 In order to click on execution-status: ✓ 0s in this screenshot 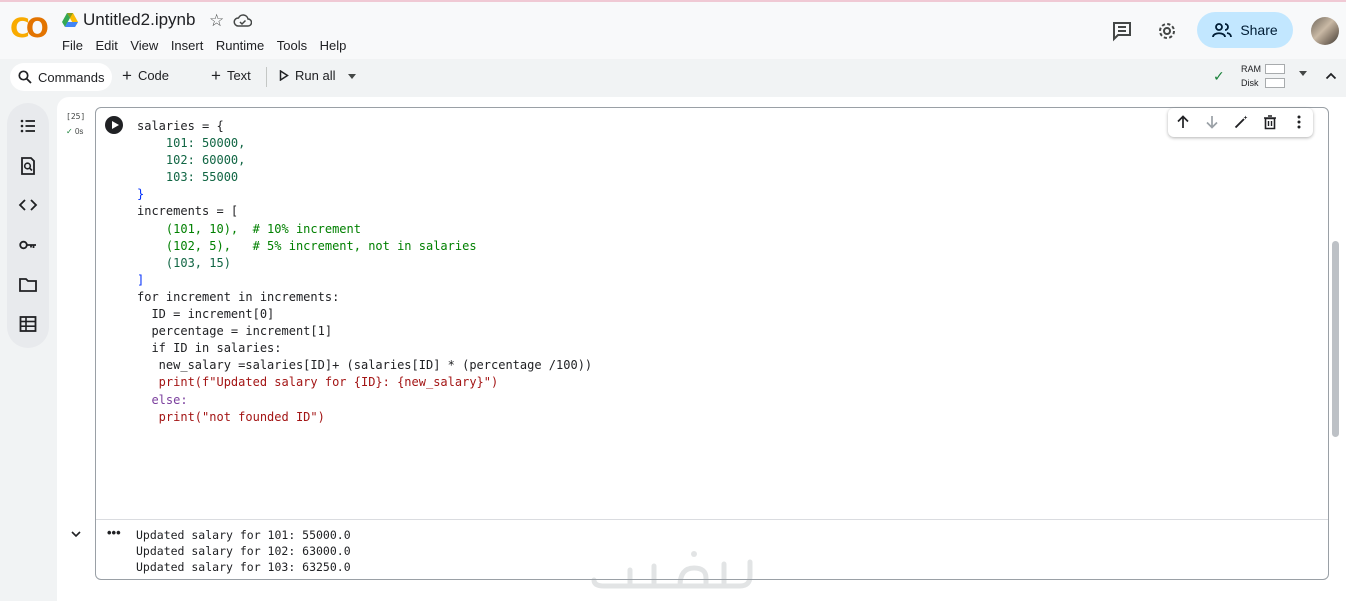, I will do `click(74, 131)`.